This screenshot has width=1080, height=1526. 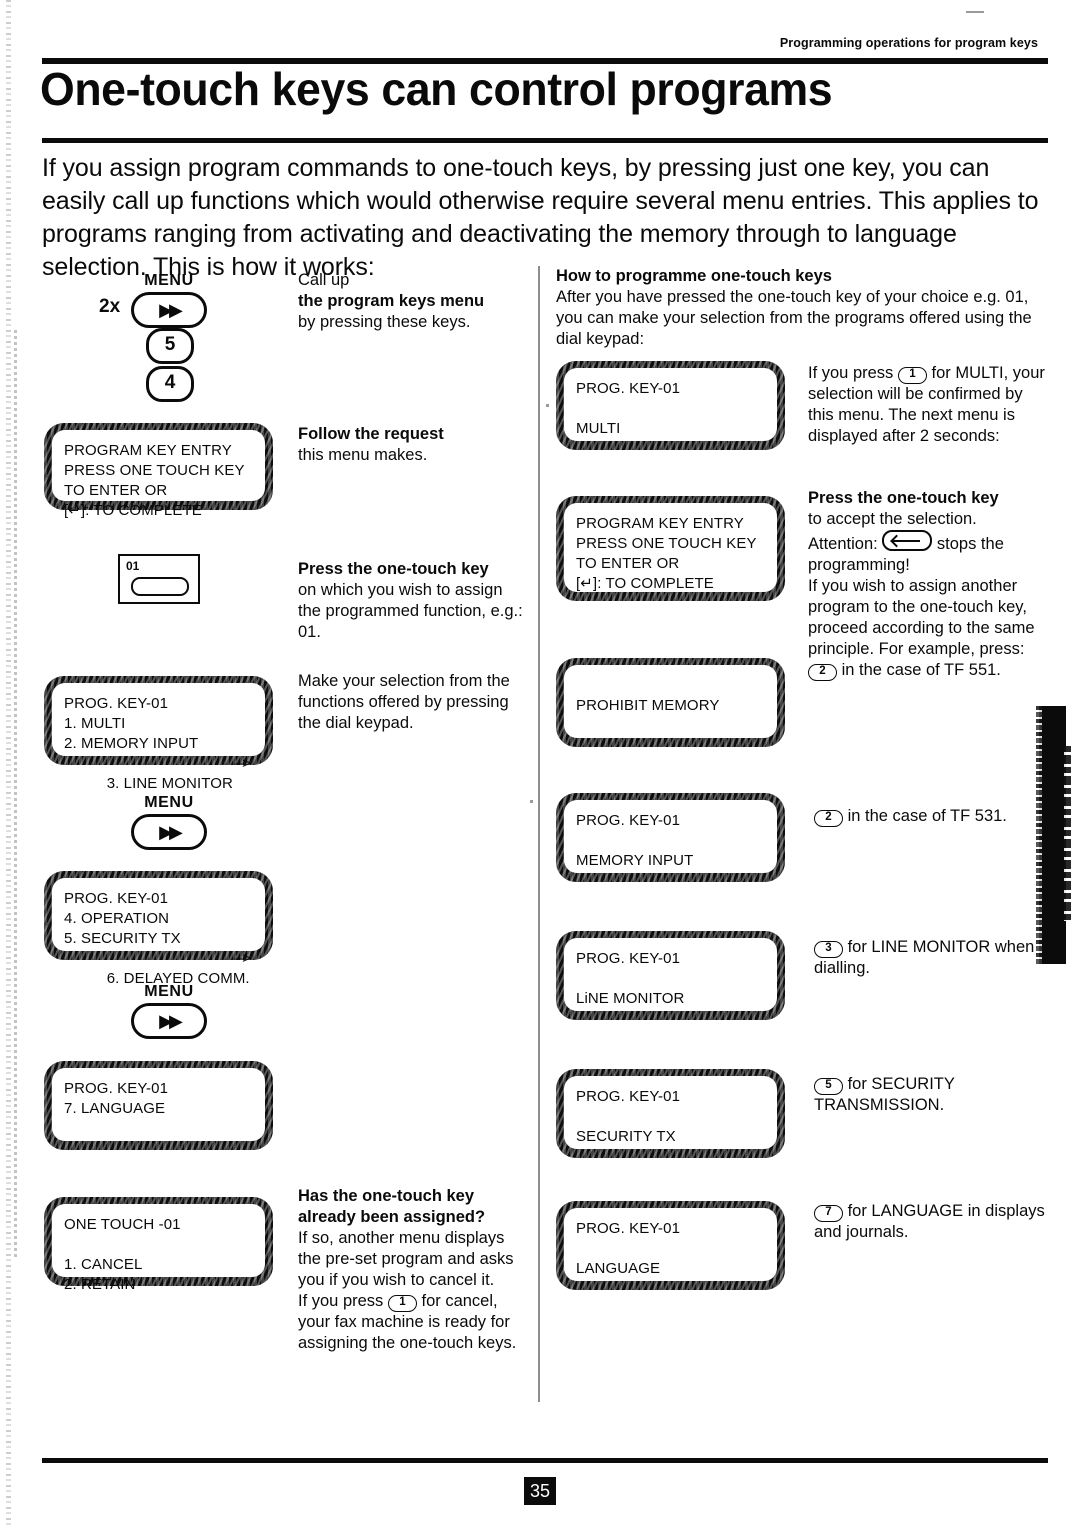 What do you see at coordinates (158, 1248) in the screenshot?
I see `lcd-screen: ONE TOUCH -01 1. CANCEL 2. RETAIN` at bounding box center [158, 1248].